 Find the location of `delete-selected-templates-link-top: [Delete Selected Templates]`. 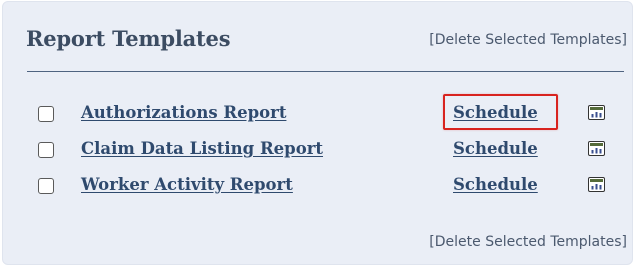

delete-selected-templates-link-top: [Delete Selected Templates] is located at coordinates (528, 40).